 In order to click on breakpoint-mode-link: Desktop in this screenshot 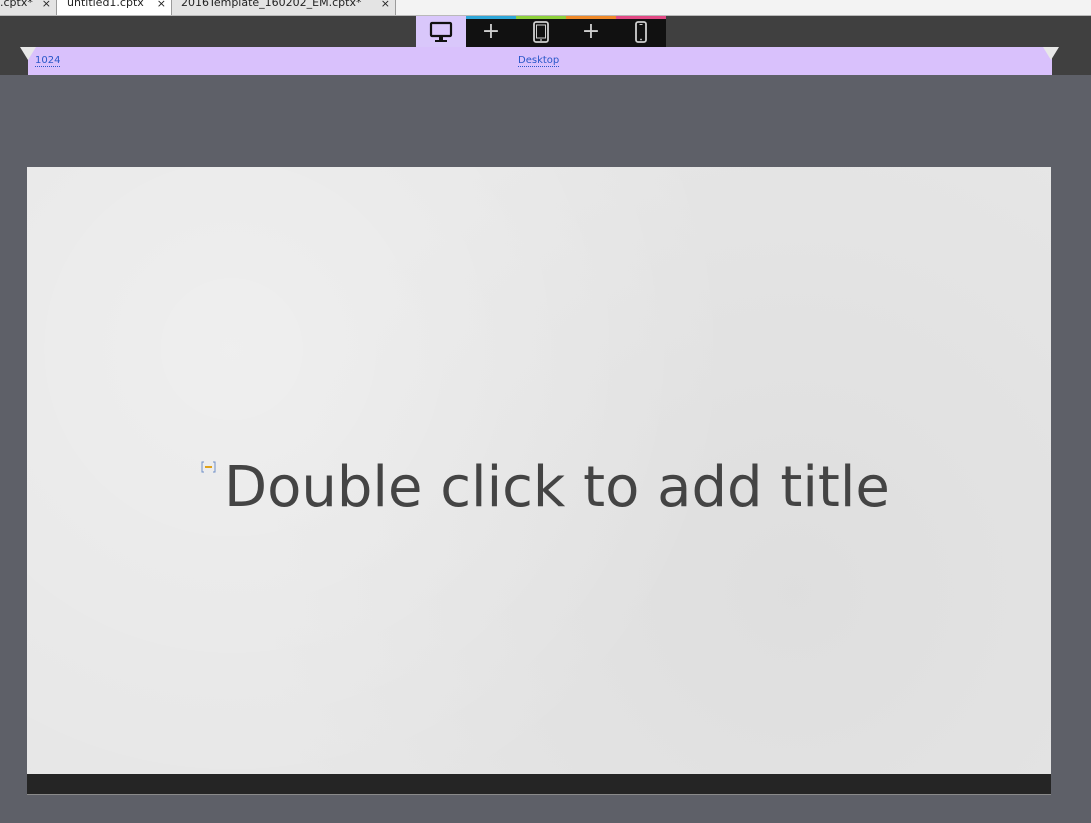, I will do `click(539, 61)`.